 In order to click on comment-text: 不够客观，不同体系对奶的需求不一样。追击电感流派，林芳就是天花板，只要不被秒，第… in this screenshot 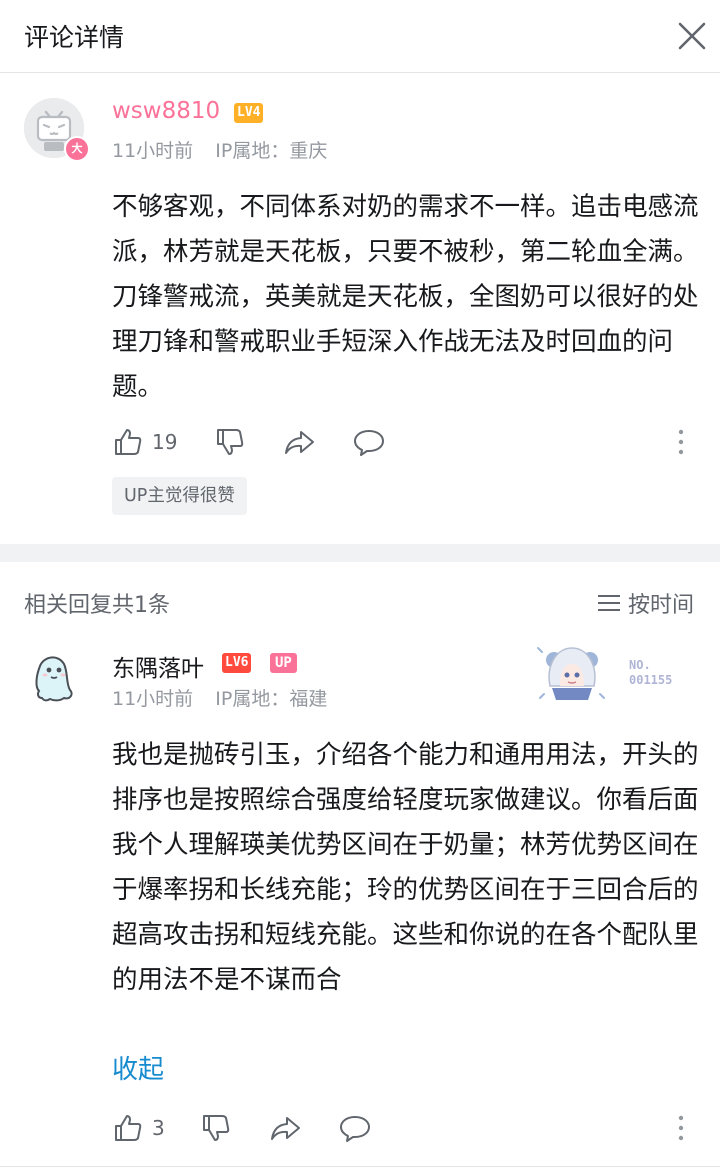, I will do `click(405, 297)`.